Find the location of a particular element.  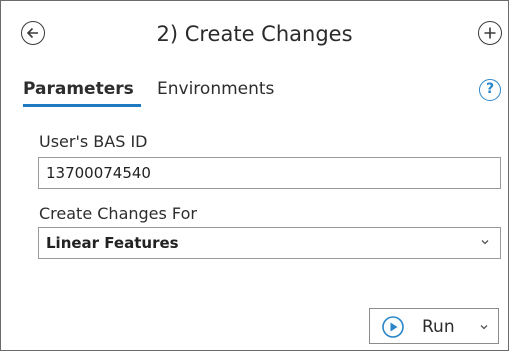

tab-bar: Parameters Environments ? is located at coordinates (254, 89).